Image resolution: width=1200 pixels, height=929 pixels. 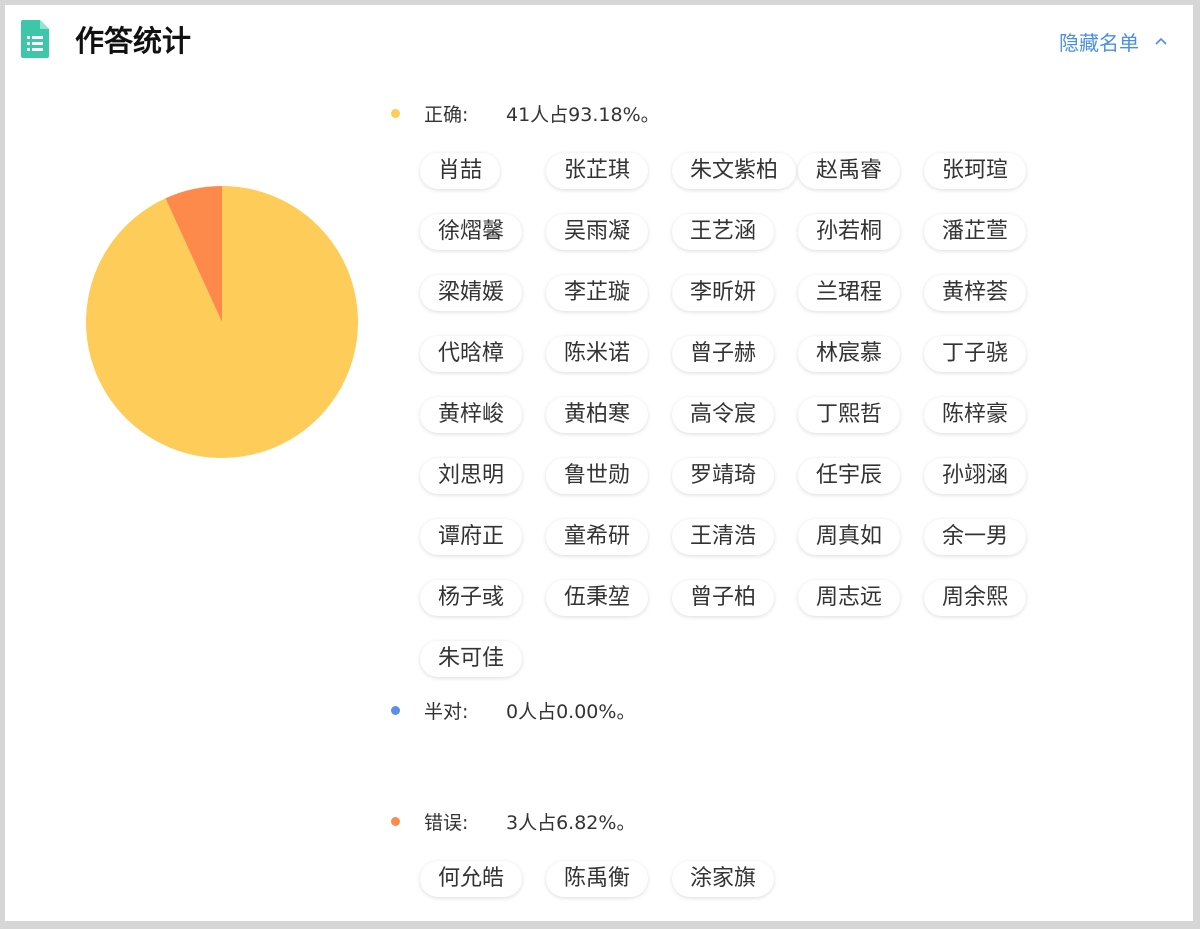 I want to click on category-label: 半对:, so click(x=446, y=711).